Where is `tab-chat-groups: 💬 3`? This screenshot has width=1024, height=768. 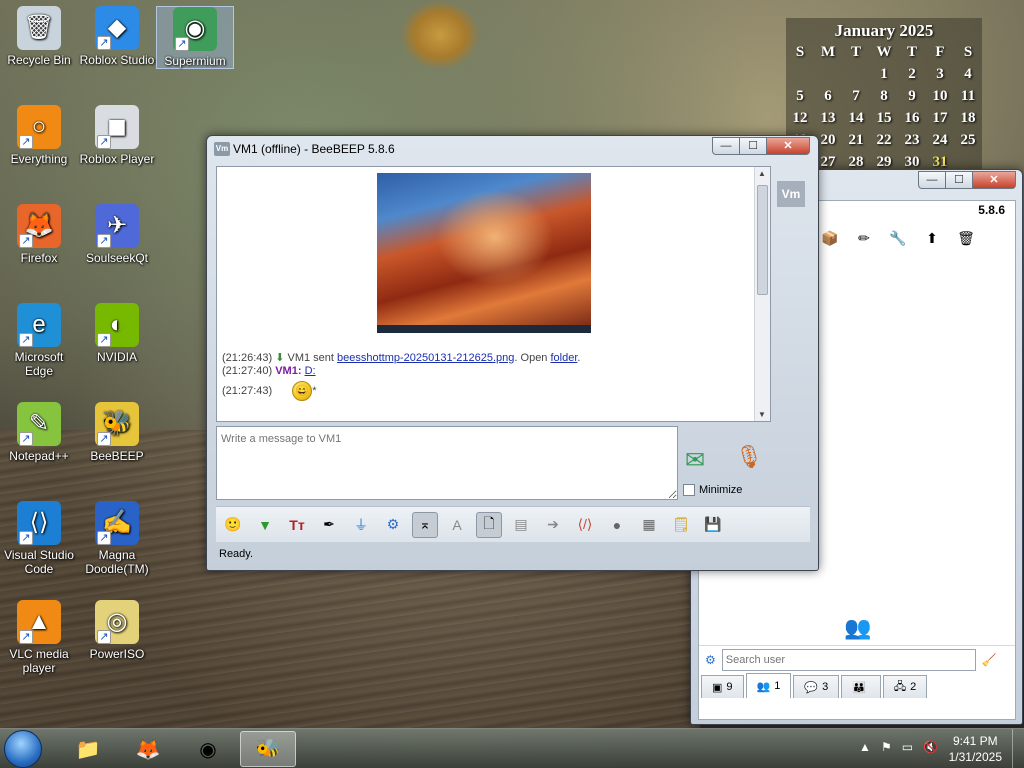 tab-chat-groups: 💬 3 is located at coordinates (816, 686).